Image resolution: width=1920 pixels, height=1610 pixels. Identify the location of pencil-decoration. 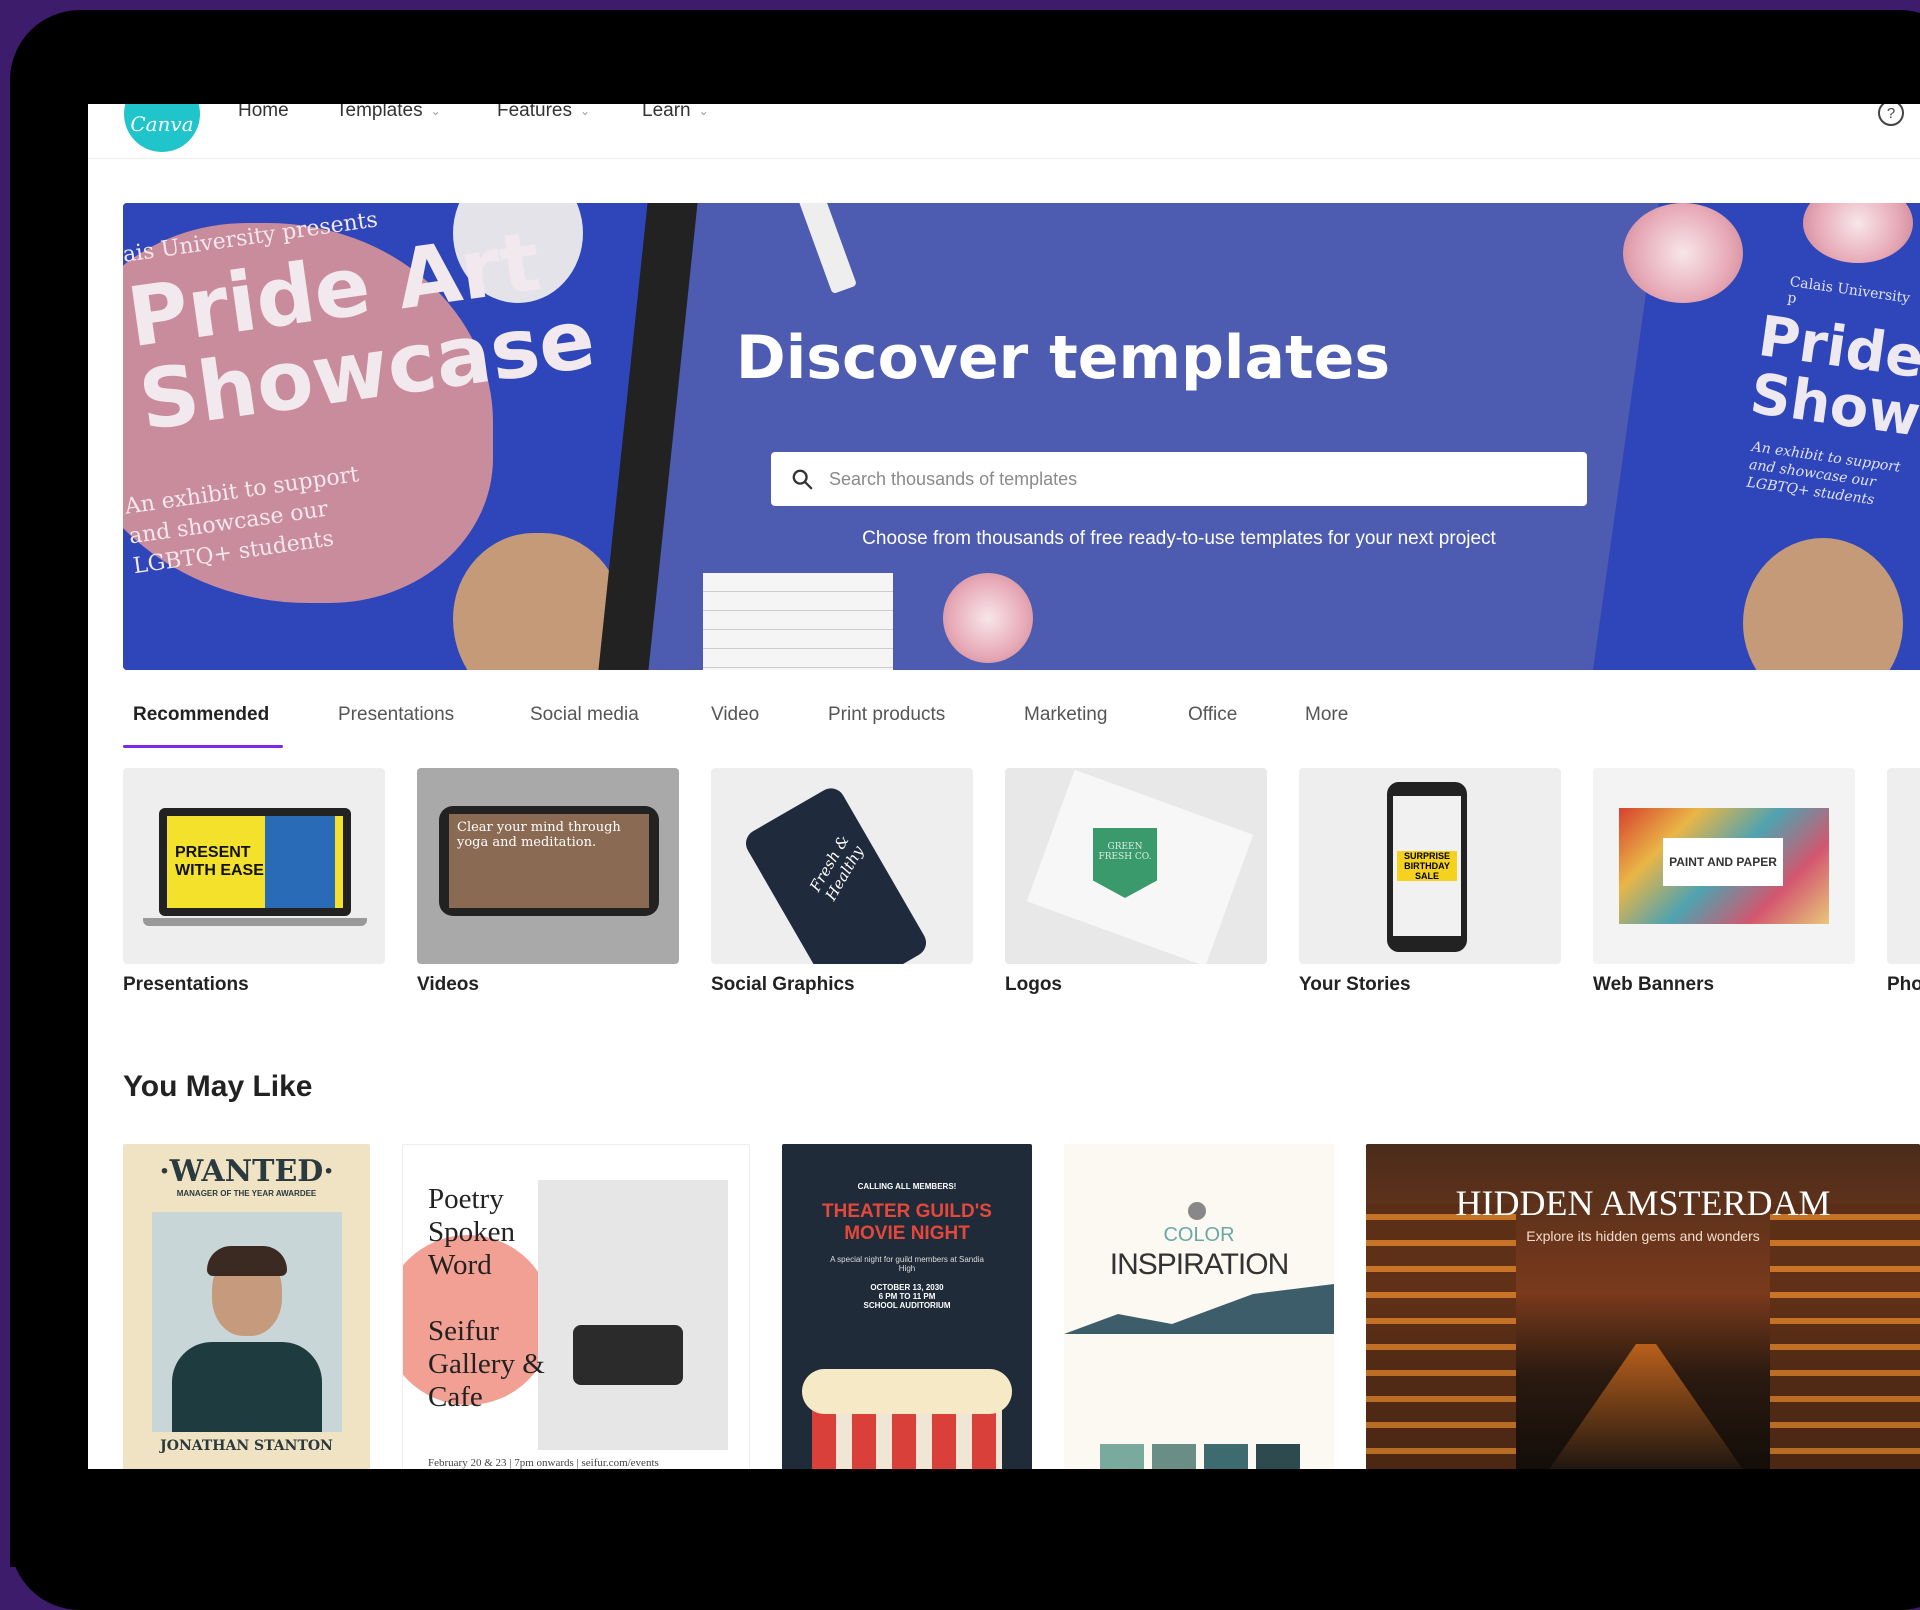
(826, 249).